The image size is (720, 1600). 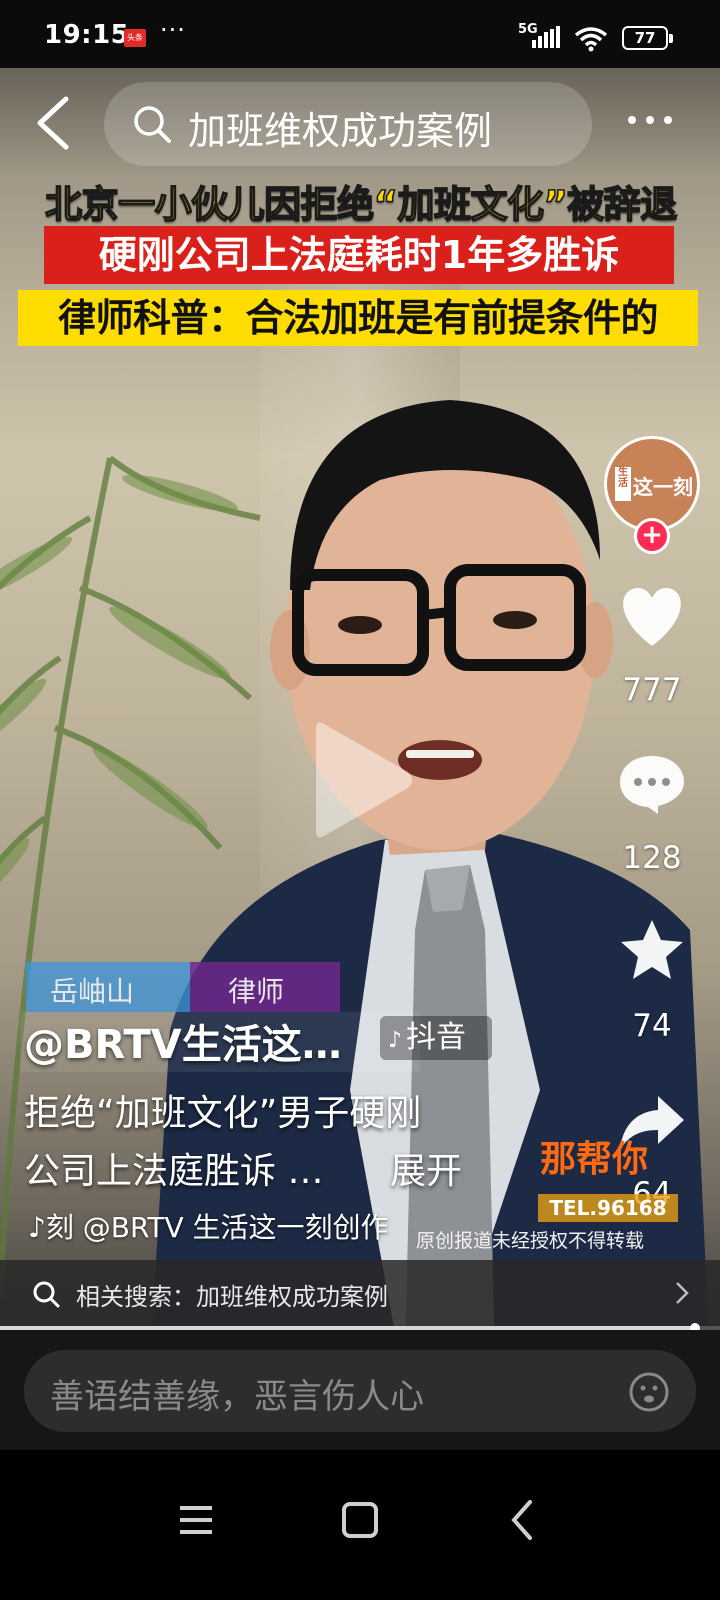 What do you see at coordinates (237, 1397) in the screenshot?
I see `comment-placeholder: 善语结善缘，恶言伤人心` at bounding box center [237, 1397].